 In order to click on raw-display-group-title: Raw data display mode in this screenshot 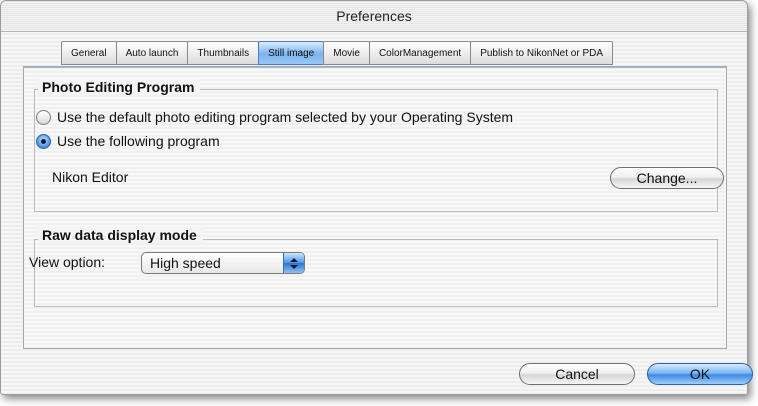, I will do `click(120, 235)`.